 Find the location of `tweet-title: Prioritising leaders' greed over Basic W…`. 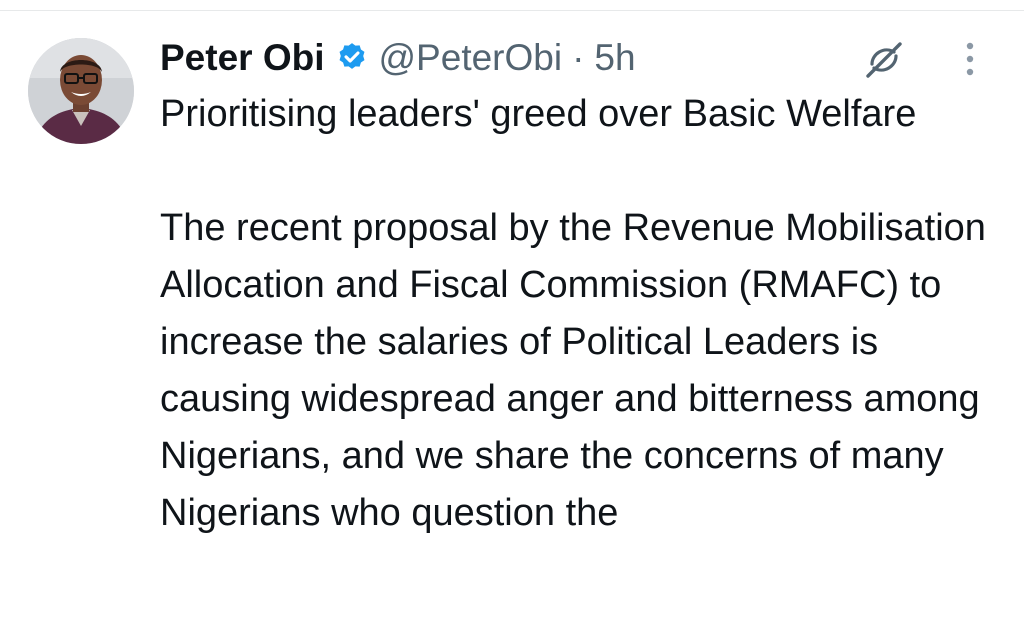

tweet-title: Prioritising leaders' greed over Basic W… is located at coordinates (538, 114).